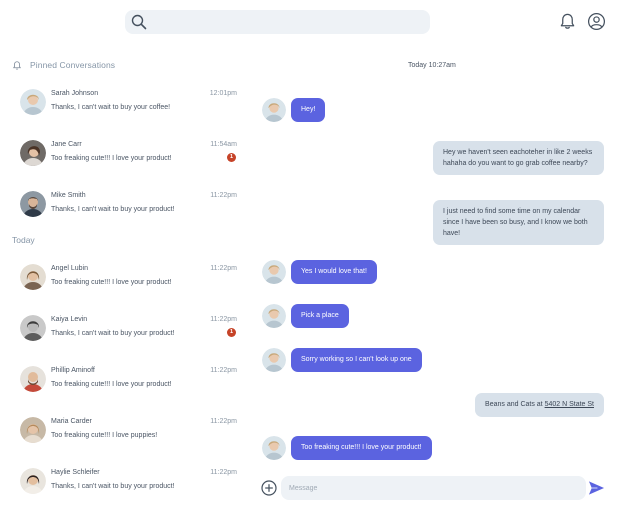 The width and height of the screenshot is (619, 509). Describe the element at coordinates (66, 144) in the screenshot. I see `contact-name: Jane Carr` at that location.